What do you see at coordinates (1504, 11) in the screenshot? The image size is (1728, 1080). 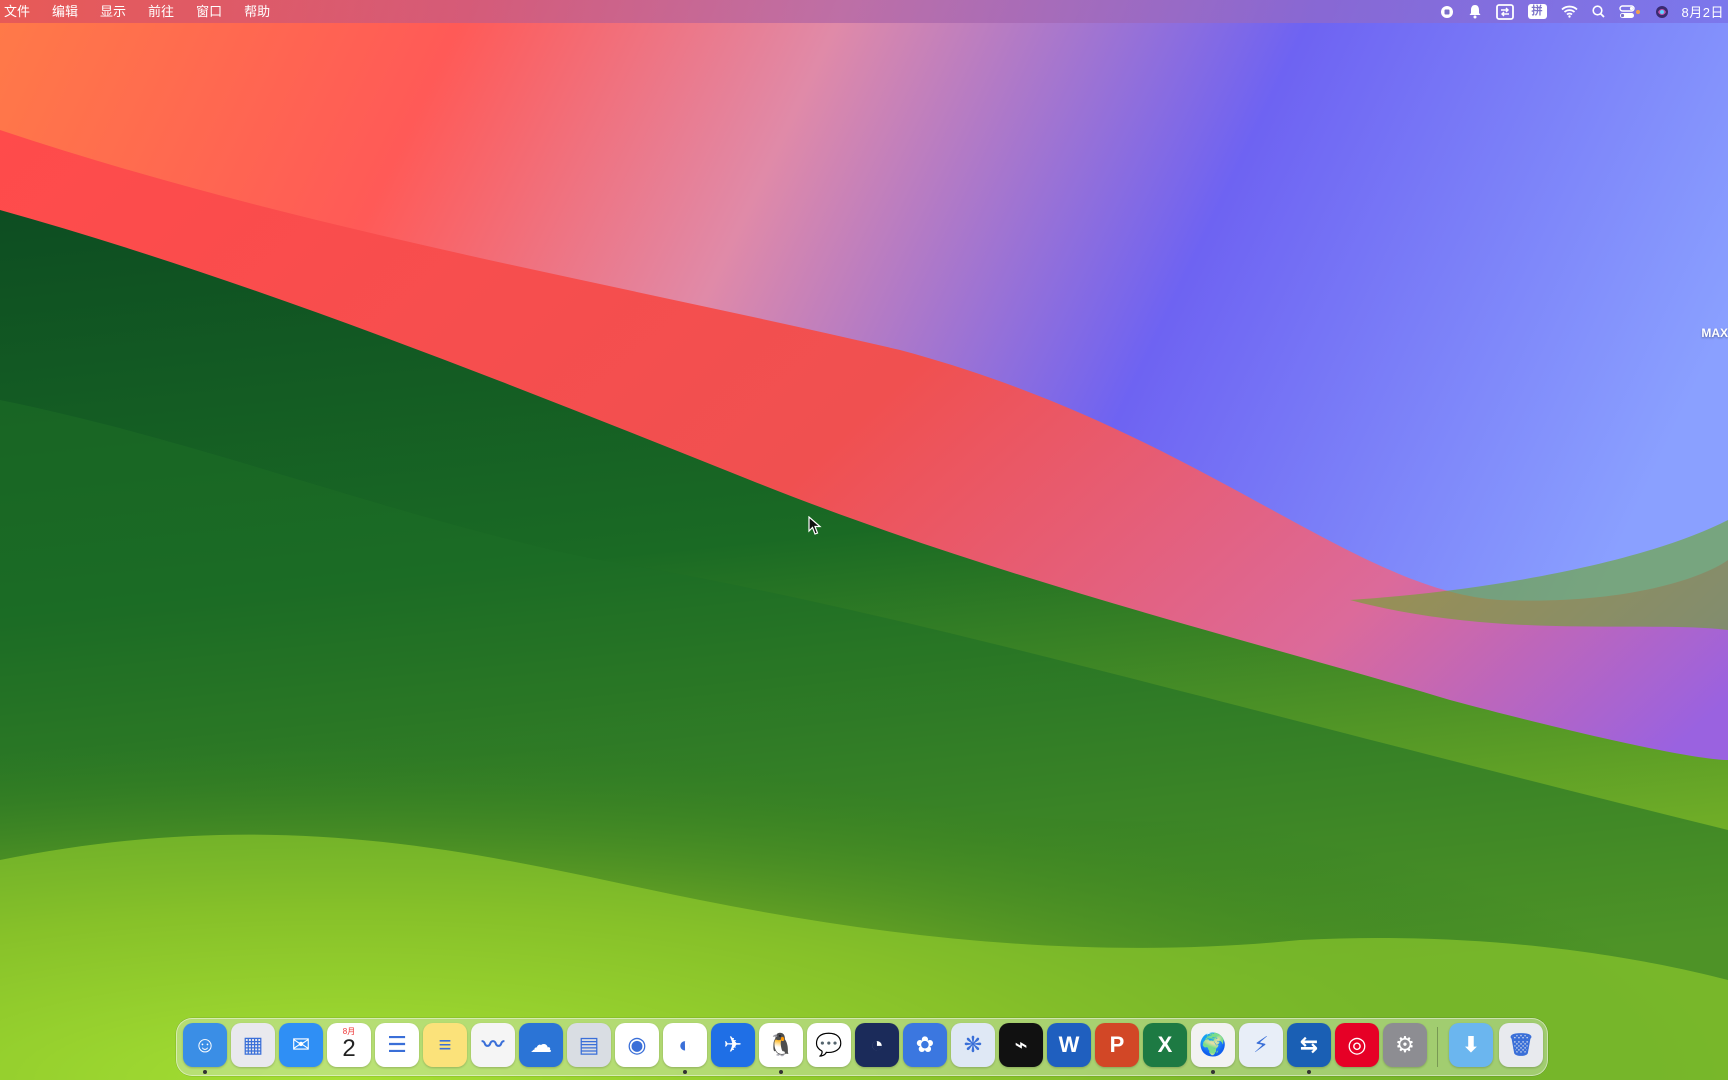 I see `screen-share-icon` at bounding box center [1504, 11].